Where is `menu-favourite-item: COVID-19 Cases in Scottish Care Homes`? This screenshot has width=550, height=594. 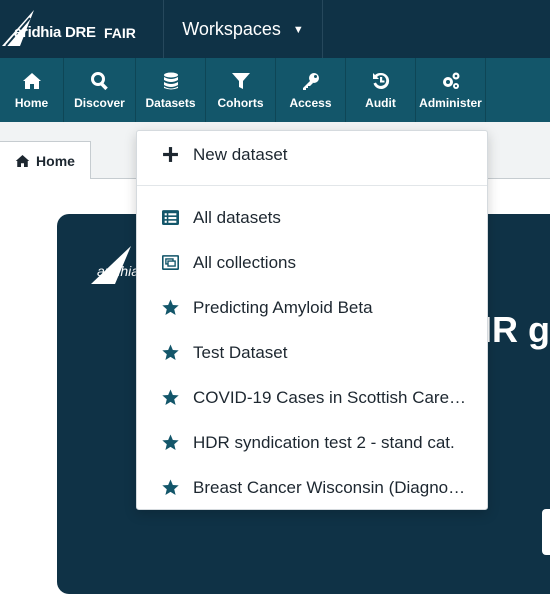 menu-favourite-item: COVID-19 Cases in Scottish Care Homes is located at coordinates (313, 397).